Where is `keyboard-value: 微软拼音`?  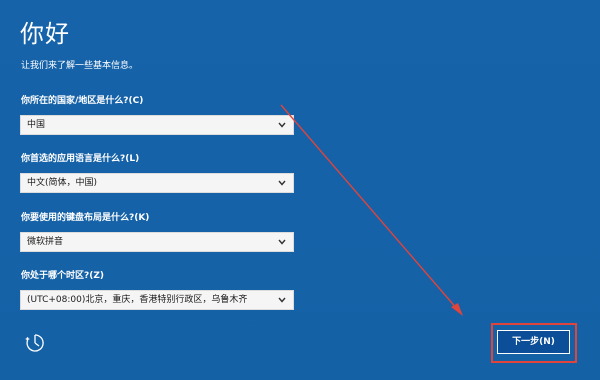
keyboard-value: 微软拼音 is located at coordinates (45, 242).